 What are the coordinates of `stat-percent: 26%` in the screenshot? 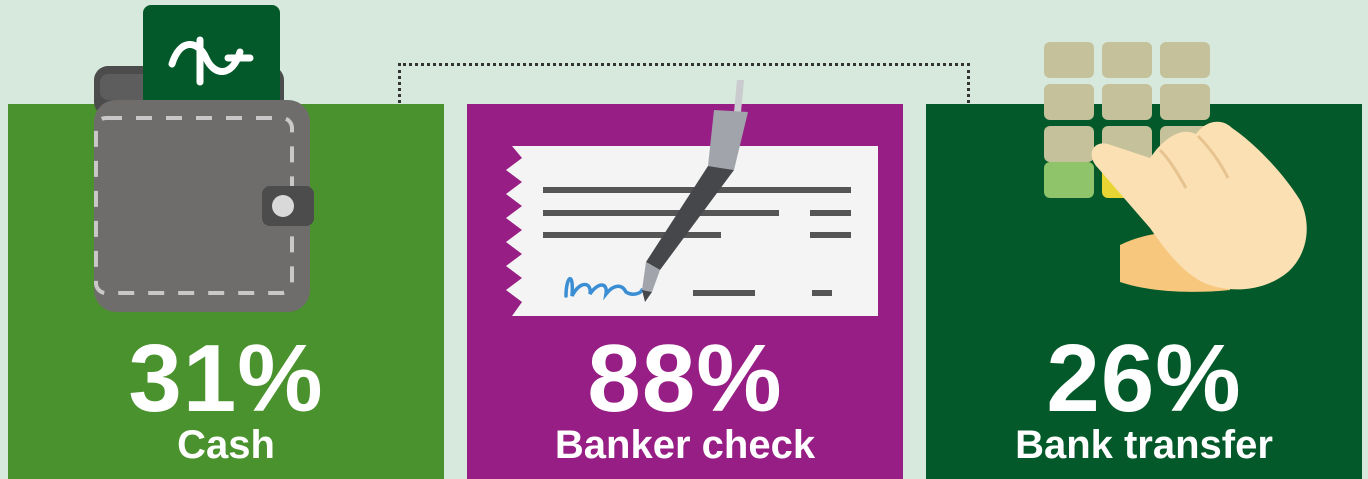 It's located at (1144, 378).